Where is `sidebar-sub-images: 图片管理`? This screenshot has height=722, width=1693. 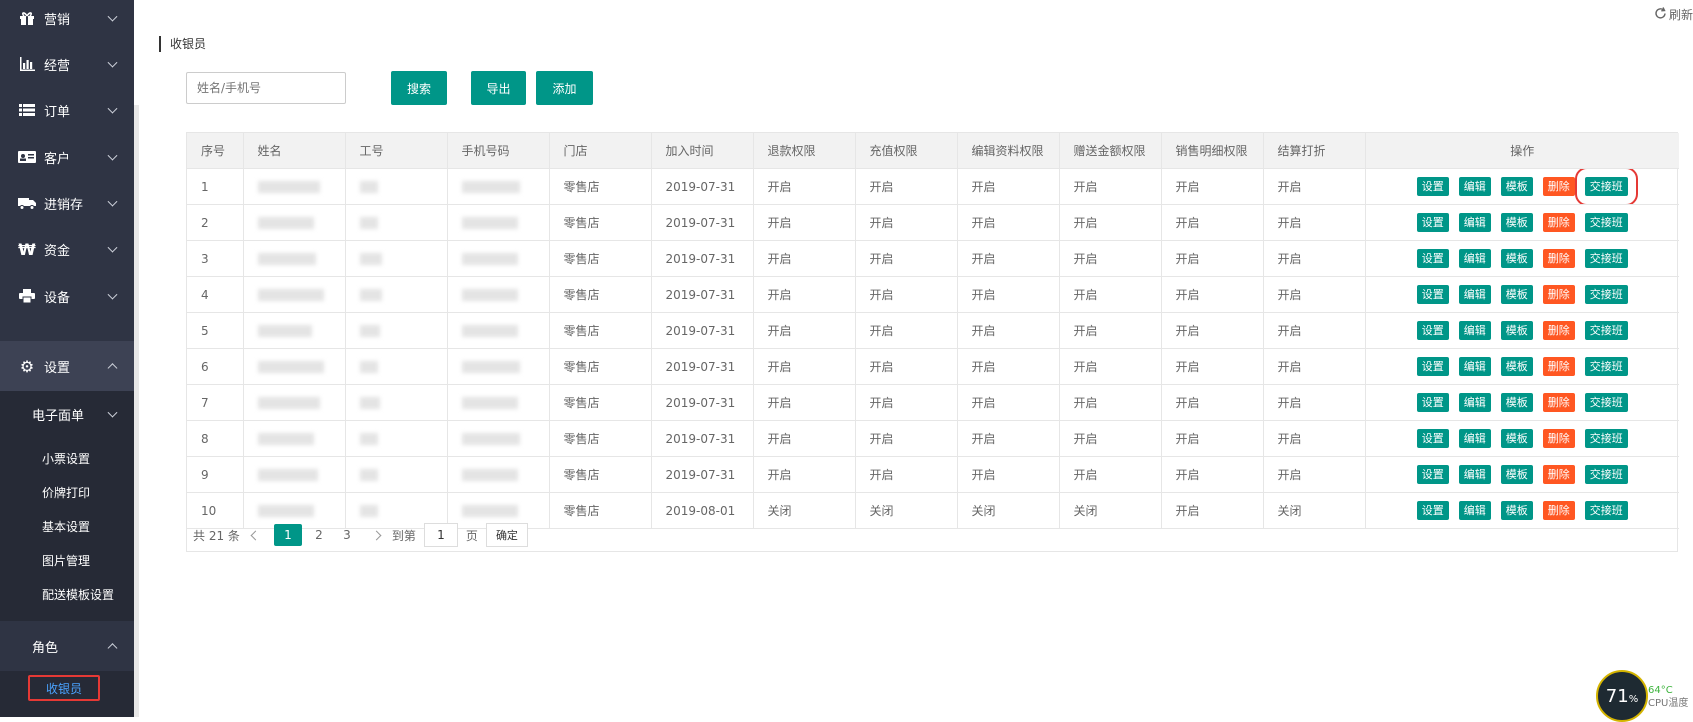 sidebar-sub-images: 图片管理 is located at coordinates (67, 560).